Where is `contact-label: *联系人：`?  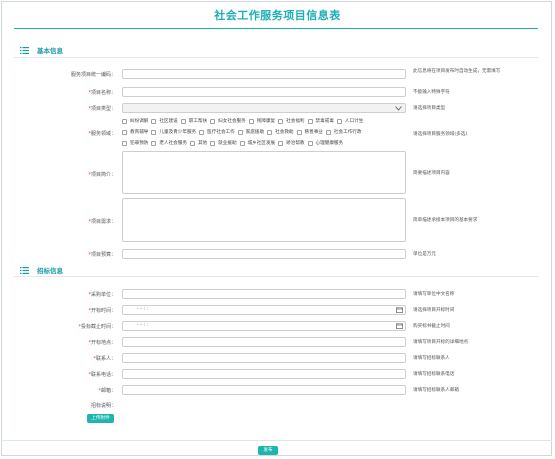
contact-label: *联系人： is located at coordinates (104, 359).